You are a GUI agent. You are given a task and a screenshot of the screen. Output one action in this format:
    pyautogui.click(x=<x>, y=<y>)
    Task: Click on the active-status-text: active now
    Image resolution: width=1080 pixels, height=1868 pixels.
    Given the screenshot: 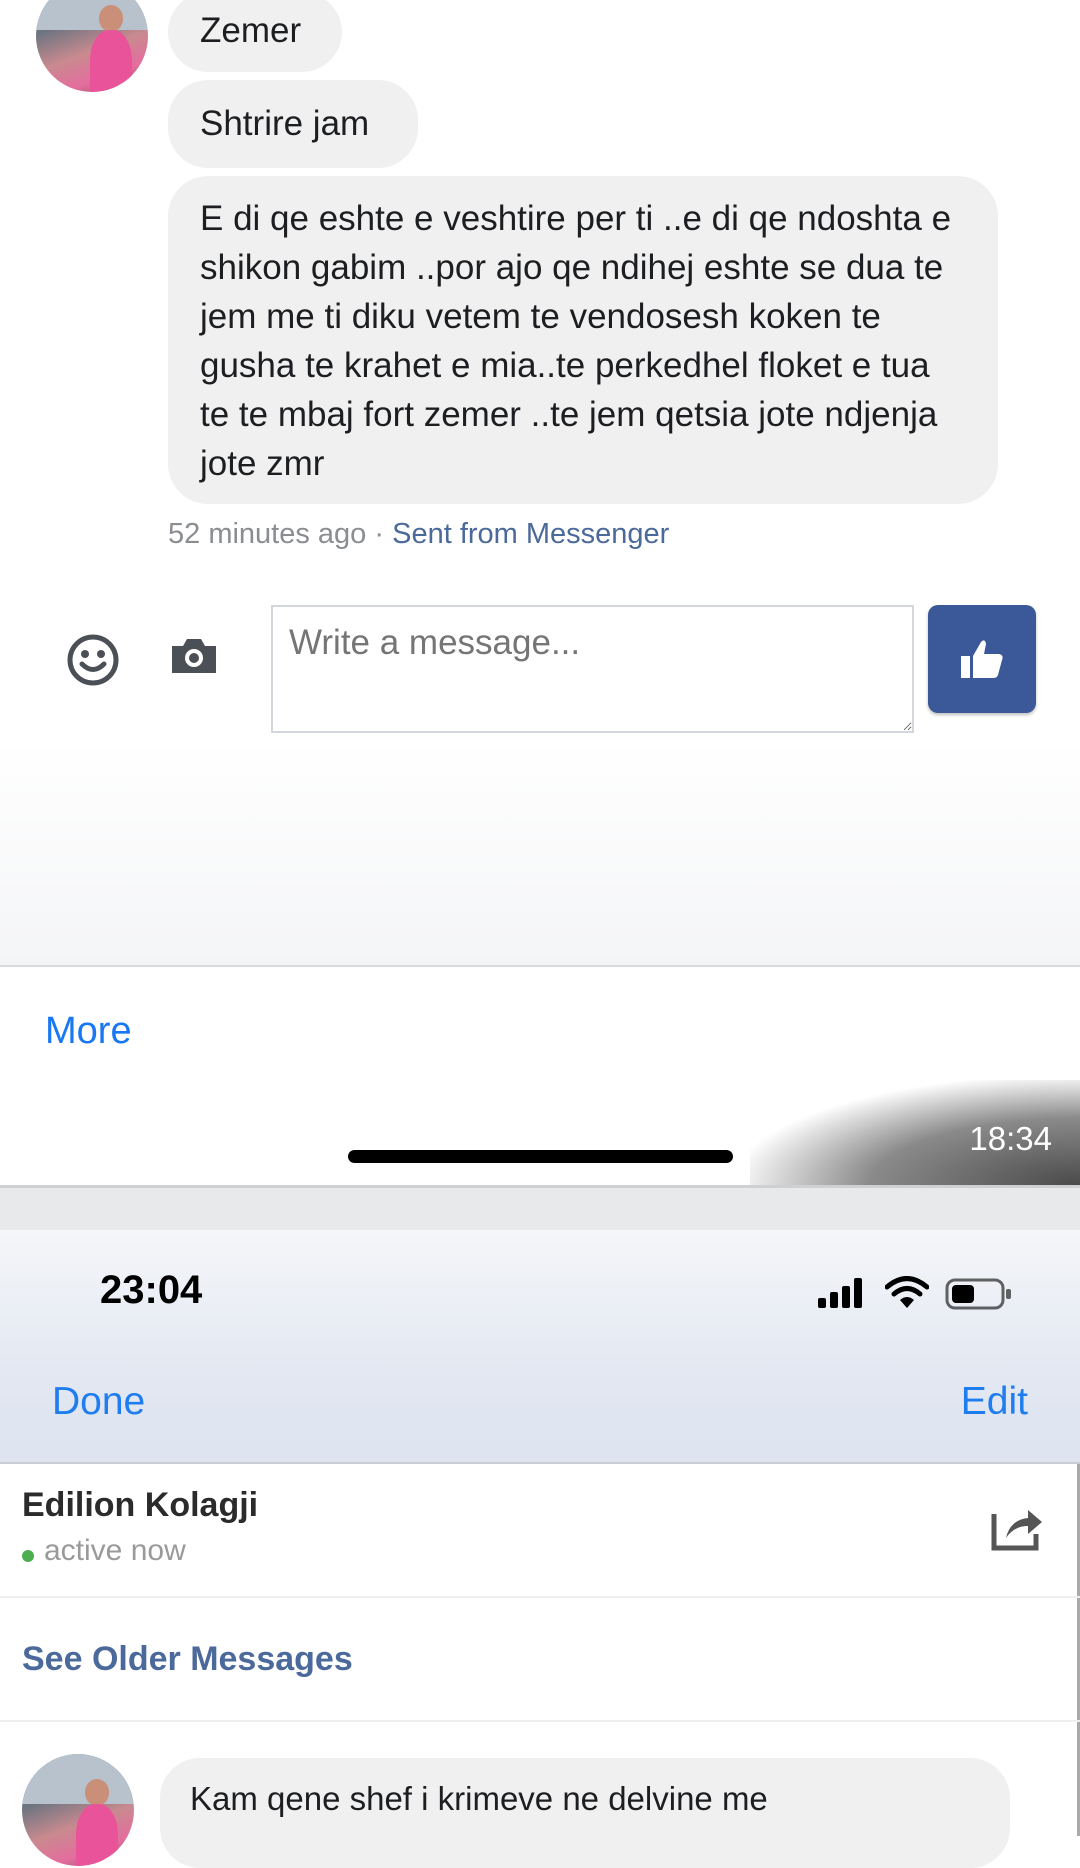 What is the action you would take?
    pyautogui.click(x=115, y=1550)
    